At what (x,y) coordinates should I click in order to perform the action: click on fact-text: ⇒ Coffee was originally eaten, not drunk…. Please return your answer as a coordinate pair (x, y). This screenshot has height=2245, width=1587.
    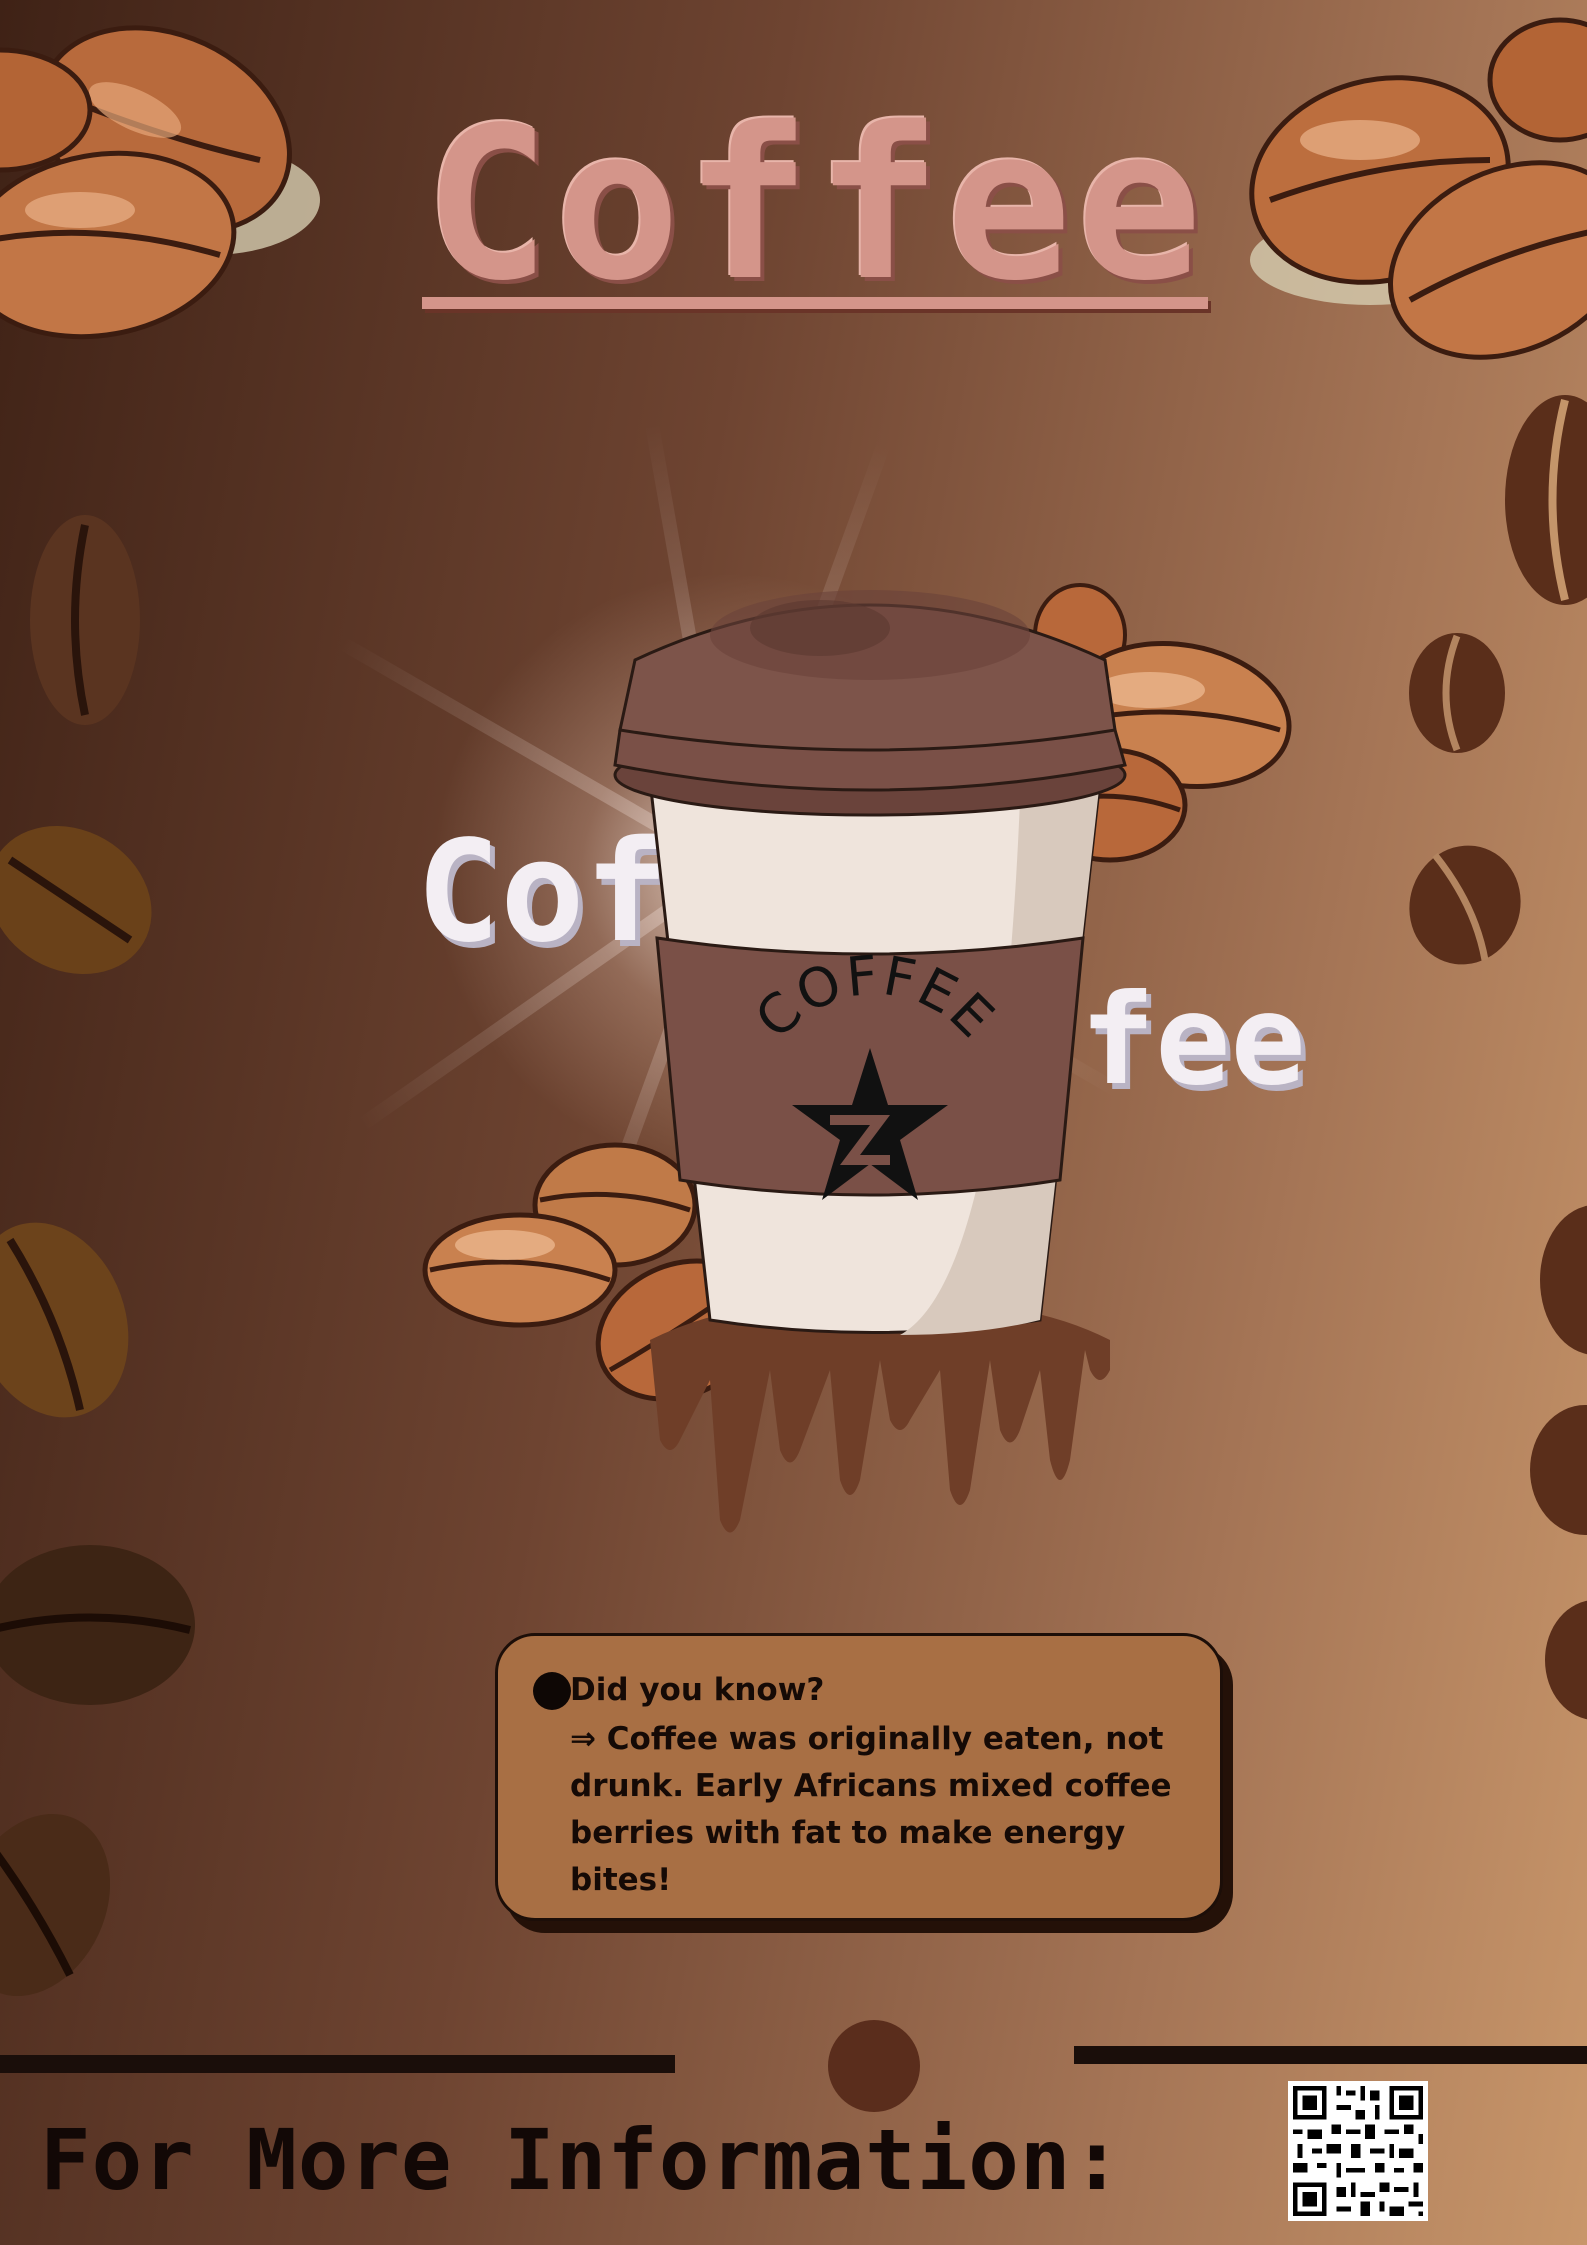
    Looking at the image, I should click on (871, 1809).